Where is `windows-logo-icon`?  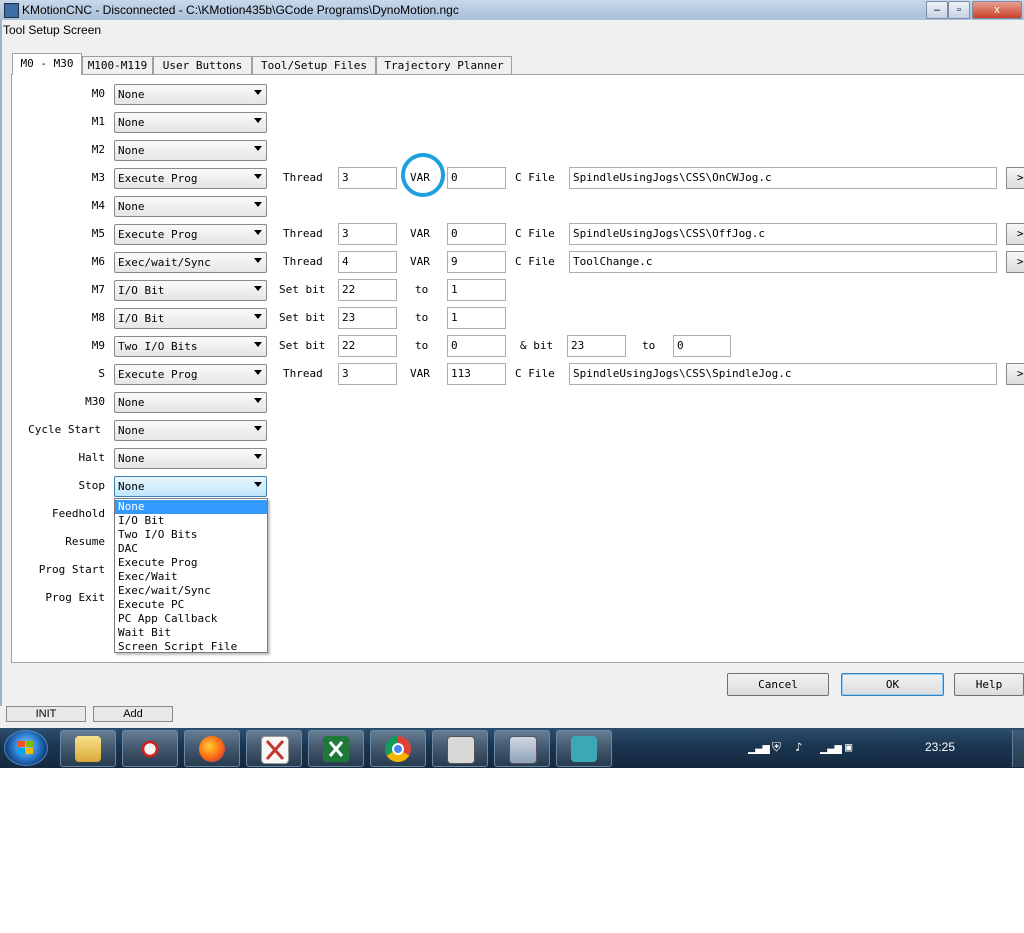
windows-logo-icon is located at coordinates (25, 747).